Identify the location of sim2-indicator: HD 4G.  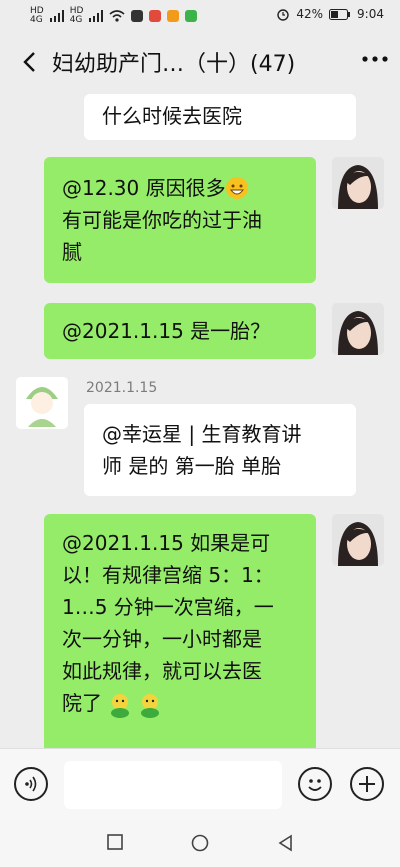
(77, 16).